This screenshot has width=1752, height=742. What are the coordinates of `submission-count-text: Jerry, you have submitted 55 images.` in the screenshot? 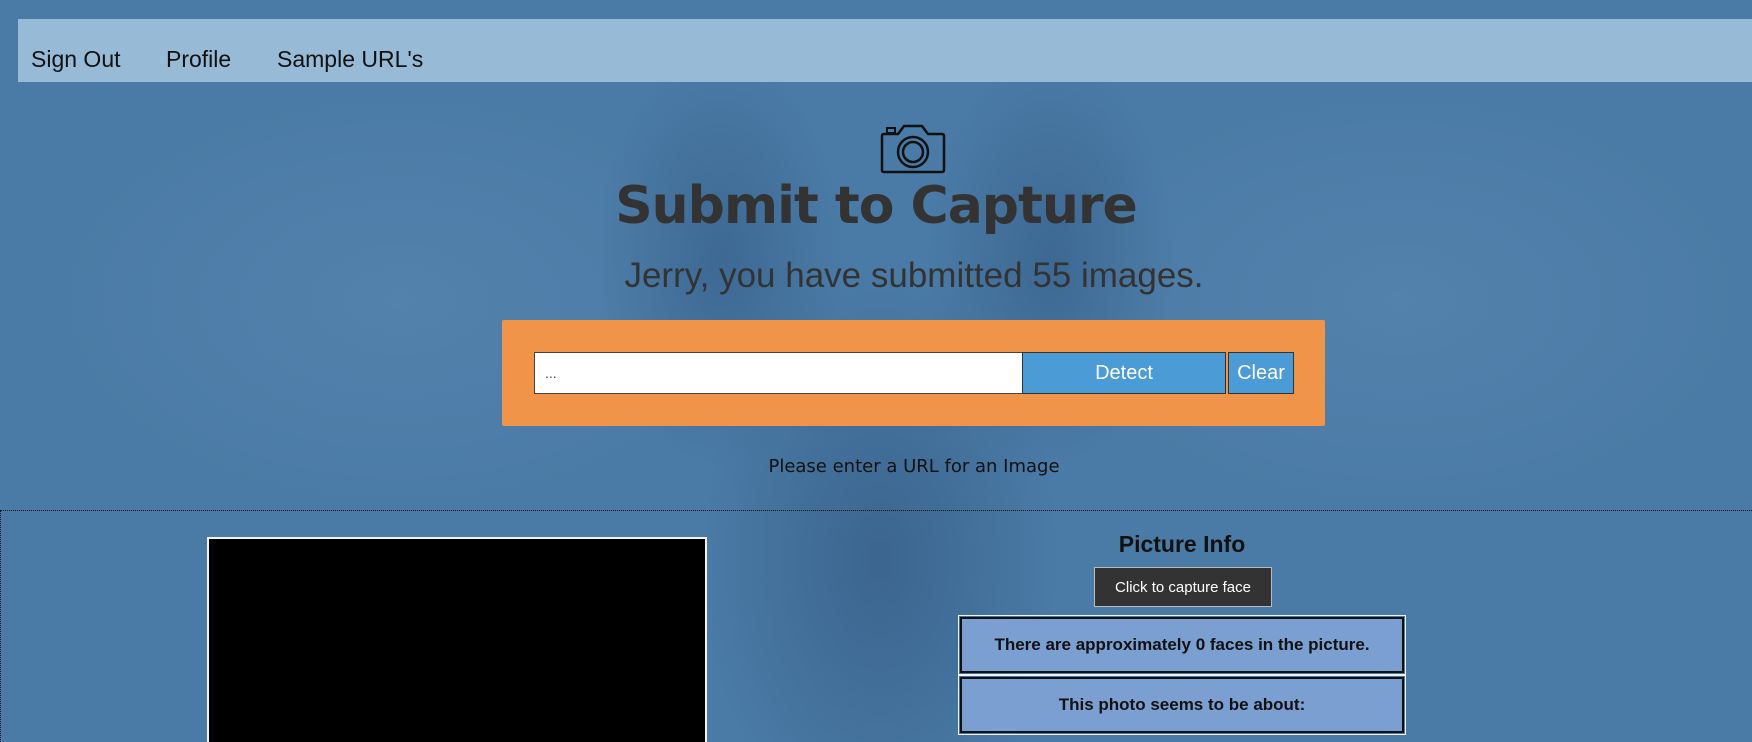 It's located at (914, 275).